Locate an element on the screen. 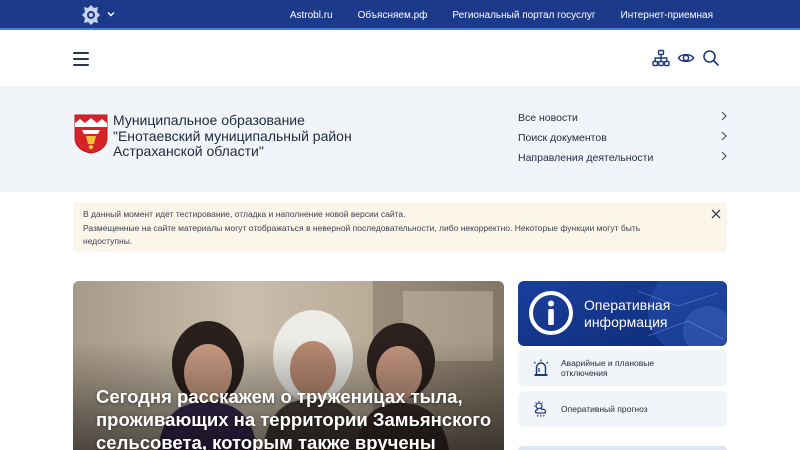 The height and width of the screenshot is (450, 800). coat-of-arms-icon is located at coordinates (91, 134).